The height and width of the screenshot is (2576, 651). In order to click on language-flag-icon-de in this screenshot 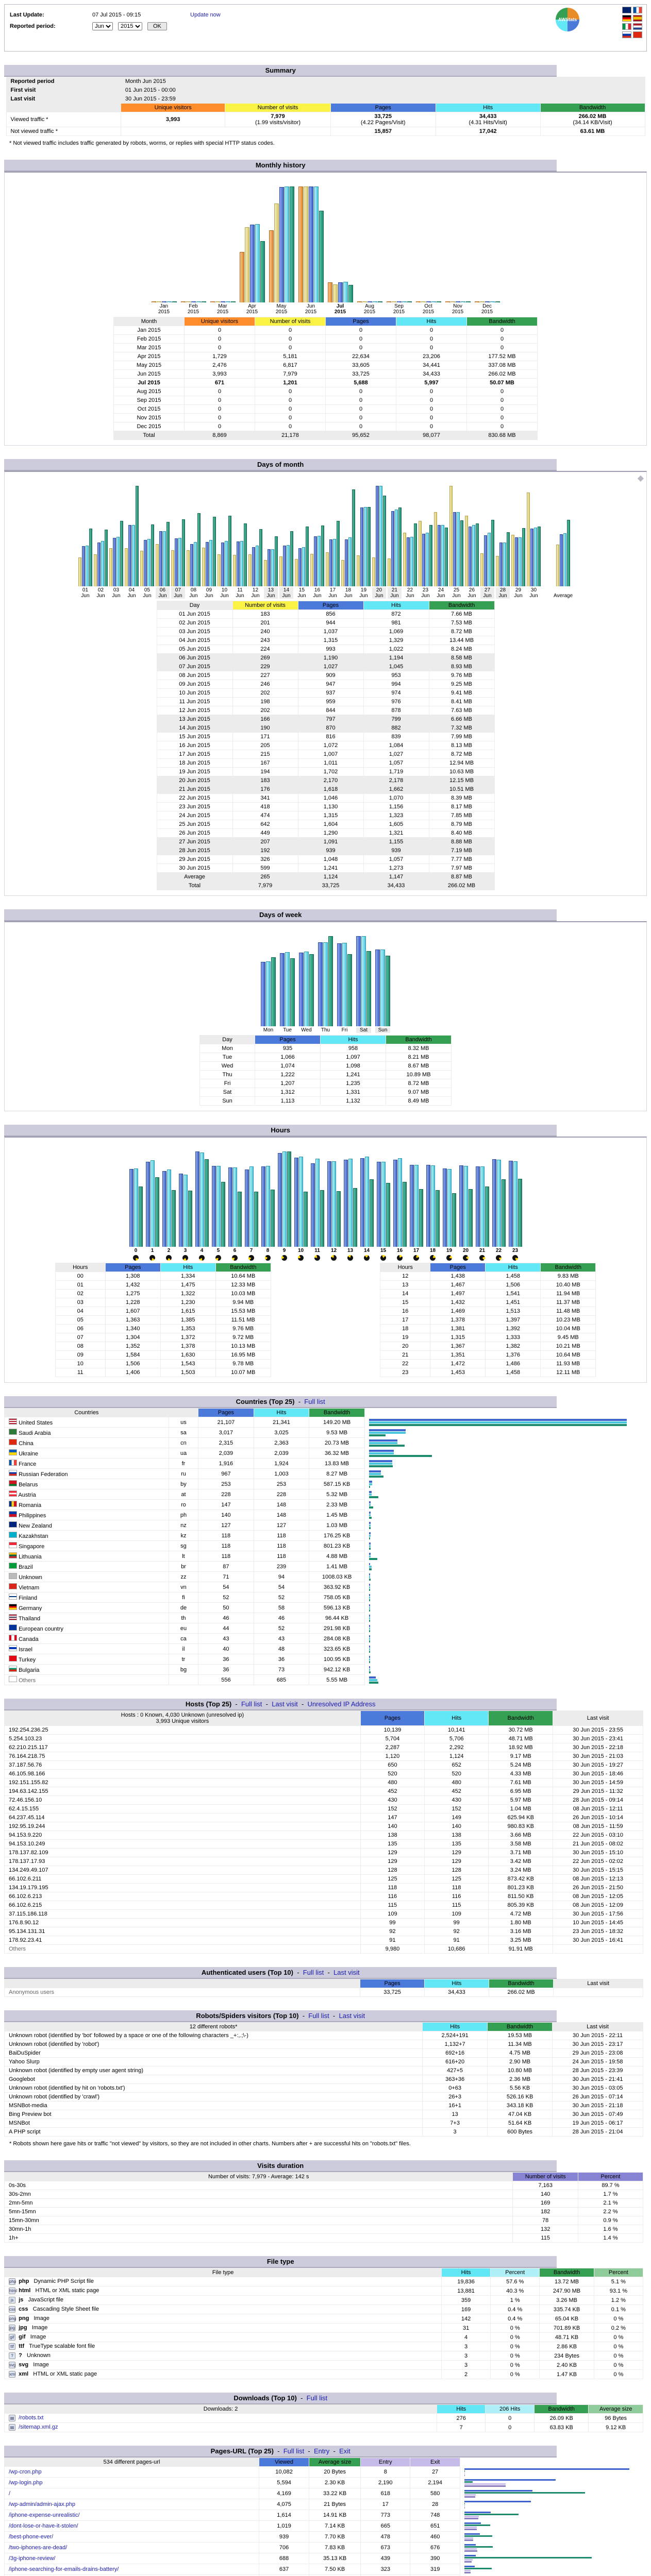, I will do `click(627, 18)`.